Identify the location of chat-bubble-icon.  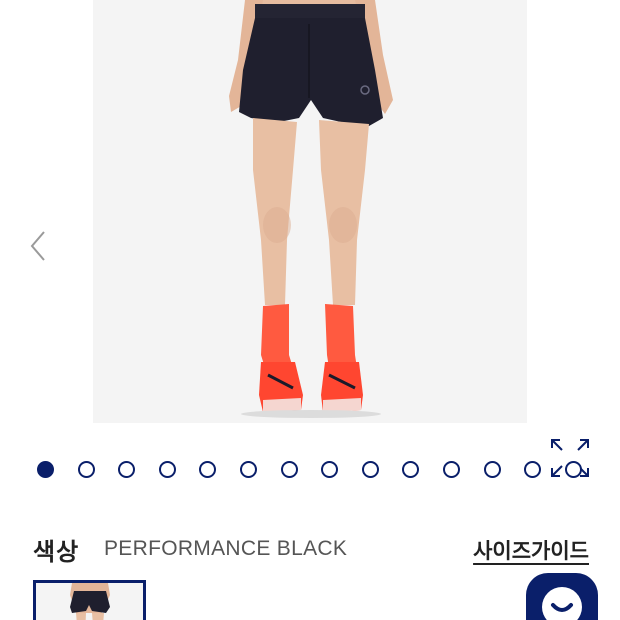
(562, 603).